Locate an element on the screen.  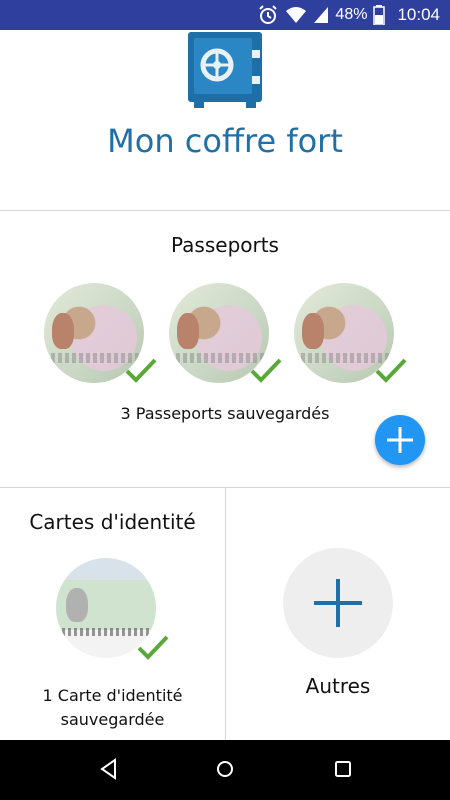
navigation-bar is located at coordinates (225, 770).